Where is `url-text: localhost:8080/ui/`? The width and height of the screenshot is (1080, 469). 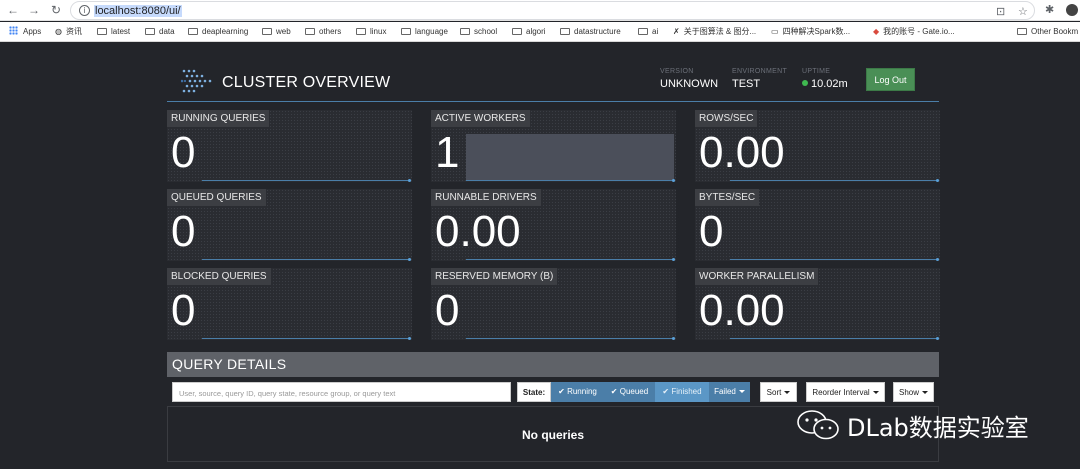
url-text: localhost:8080/ui/ is located at coordinates (138, 11).